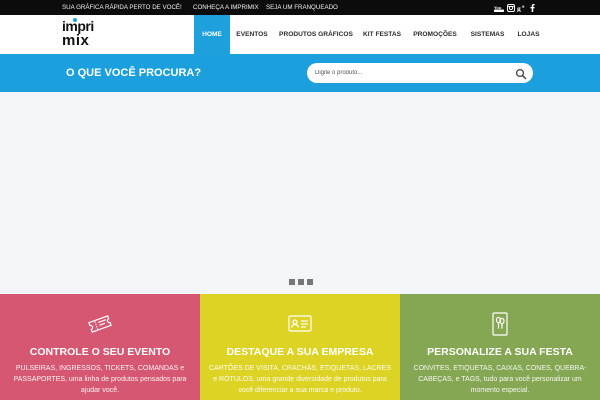 This screenshot has height=400, width=600. I want to click on topbar-link-franchise: SEJA UM FRANQUEADO, so click(302, 7).